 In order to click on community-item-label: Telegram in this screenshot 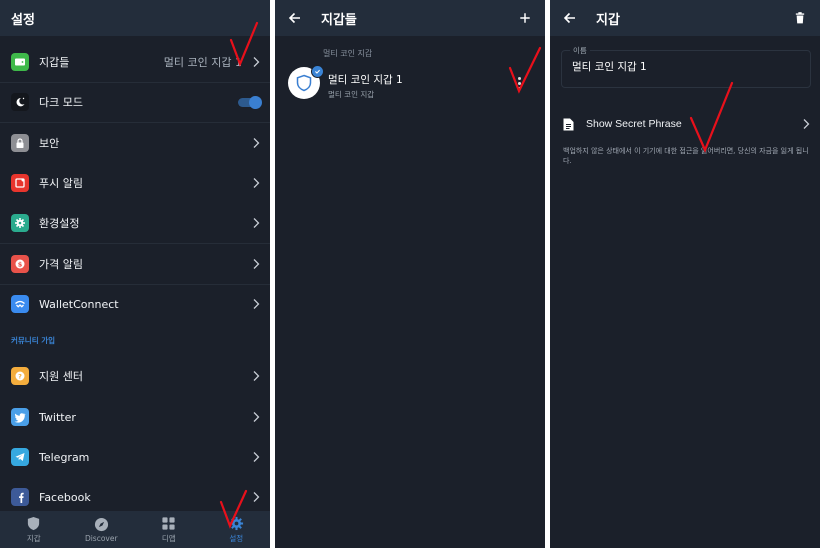, I will do `click(64, 457)`.